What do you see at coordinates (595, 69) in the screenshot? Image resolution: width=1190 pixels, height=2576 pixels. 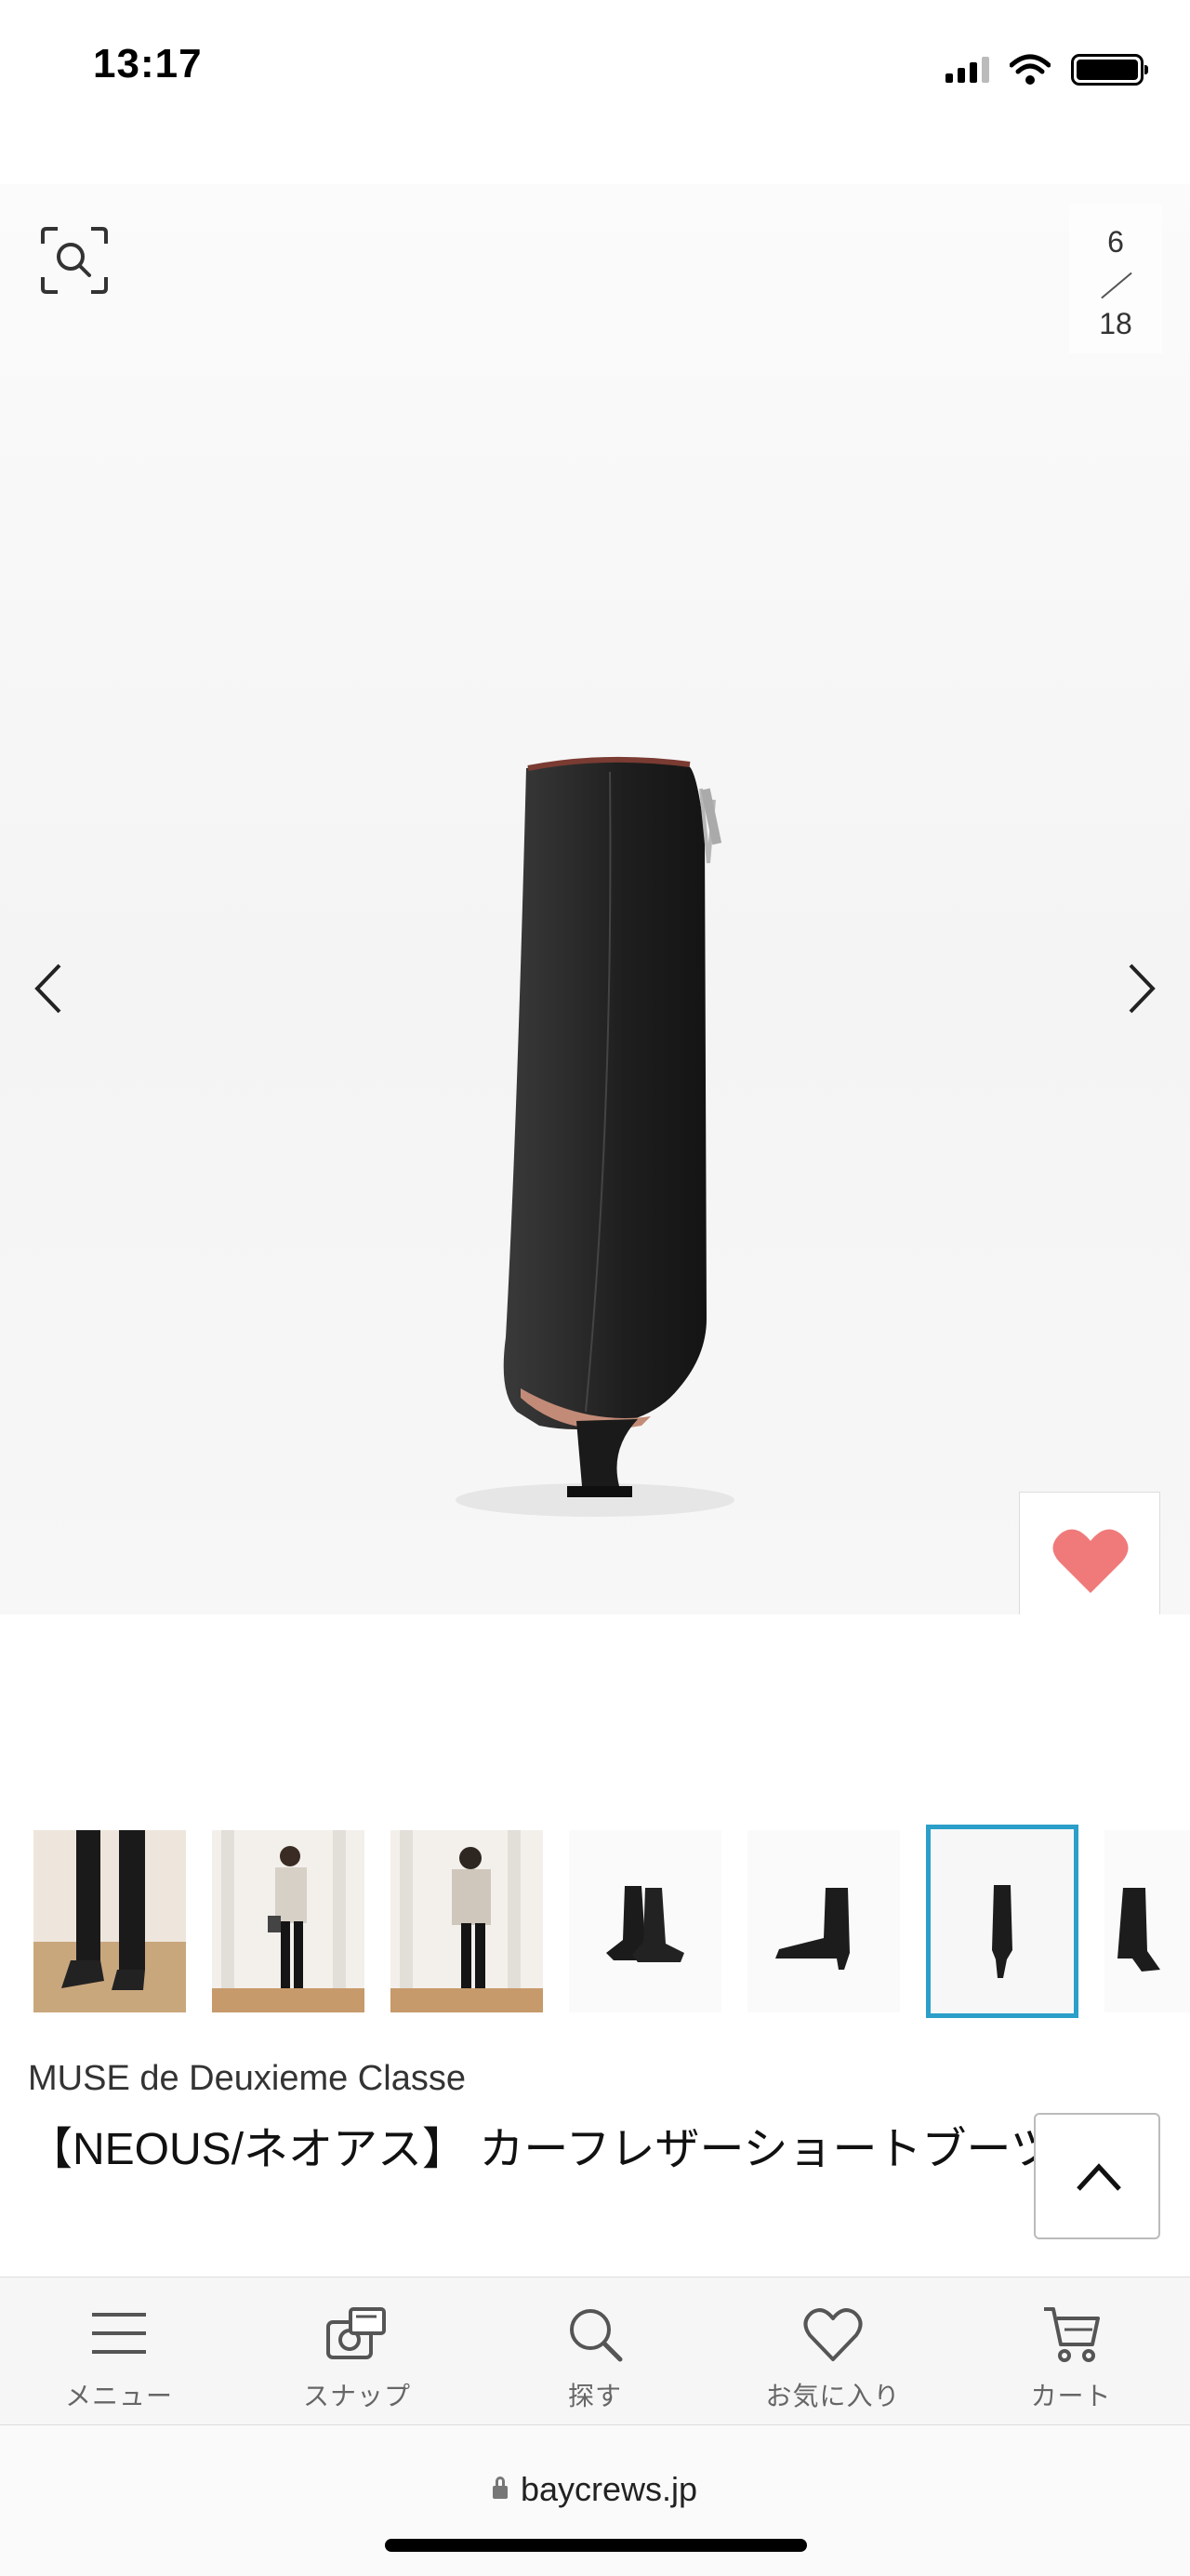 I see `status-bar: 13:17` at bounding box center [595, 69].